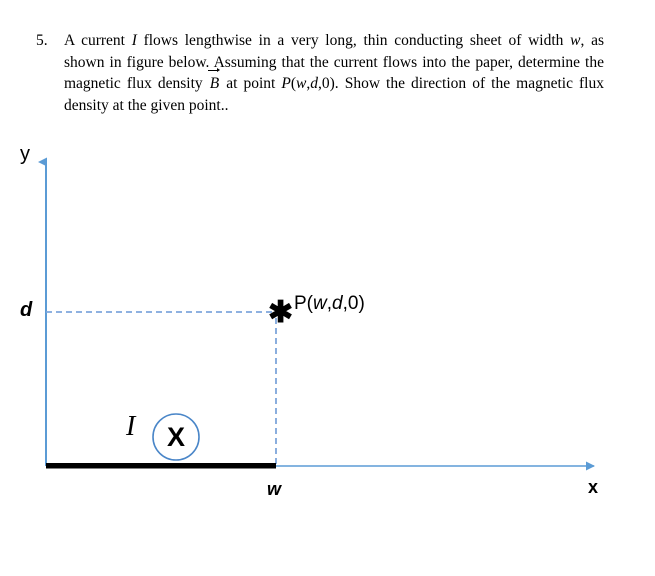 This screenshot has width=655, height=576. Describe the element at coordinates (353, 303) in the screenshot. I see `point-p-suffix: ,0)` at that location.